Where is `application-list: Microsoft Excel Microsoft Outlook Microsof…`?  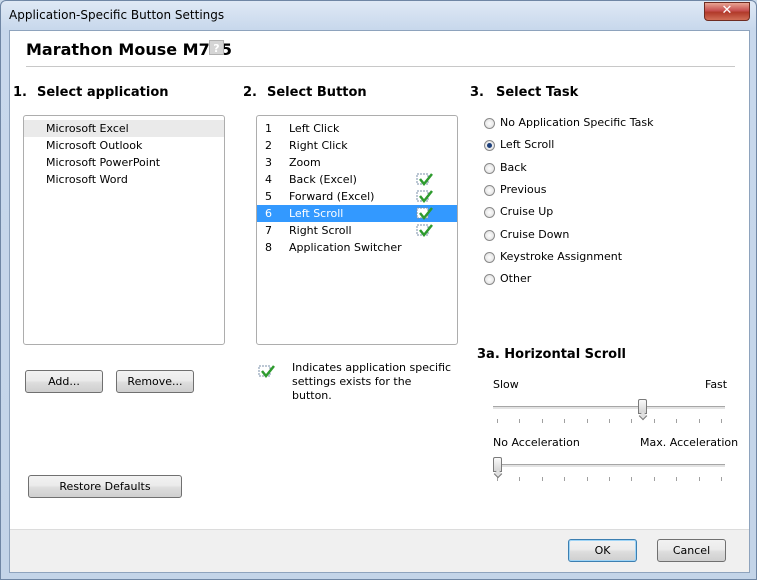 application-list: Microsoft Excel Microsoft Outlook Microsof… is located at coordinates (124, 230).